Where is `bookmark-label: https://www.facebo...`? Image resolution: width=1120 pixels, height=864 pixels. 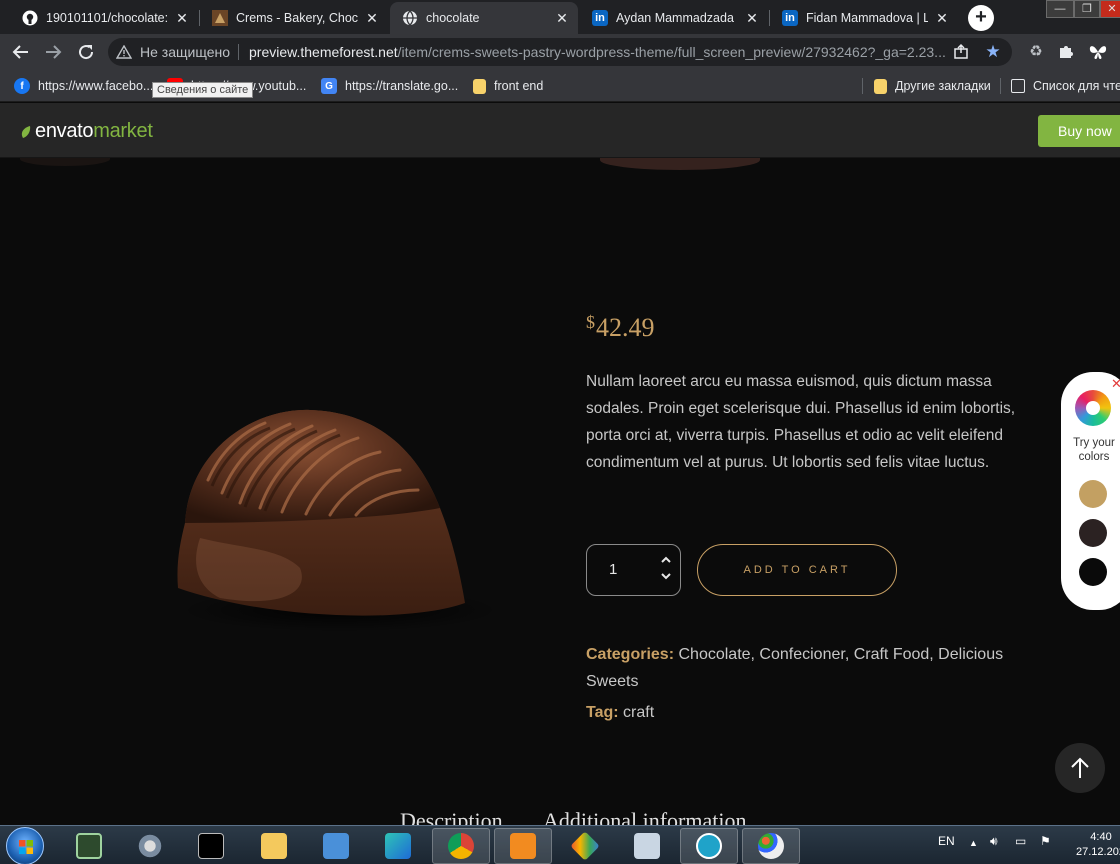 bookmark-label: https://www.facebo... is located at coordinates (96, 86).